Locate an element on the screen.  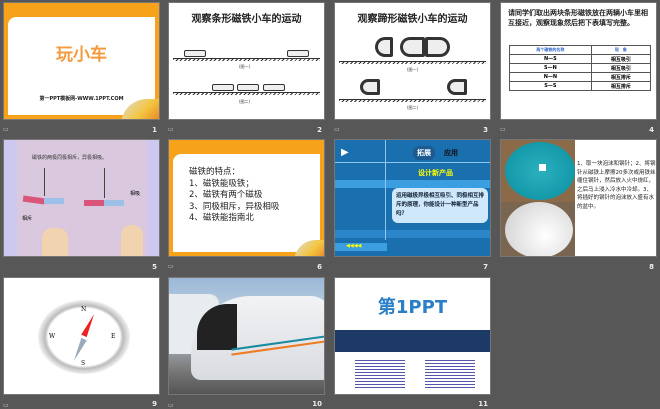
slide-thumbnail-1: 玩小车 第一PPT模板网-WWW.1PPT.COM is located at coordinates (81, 61).